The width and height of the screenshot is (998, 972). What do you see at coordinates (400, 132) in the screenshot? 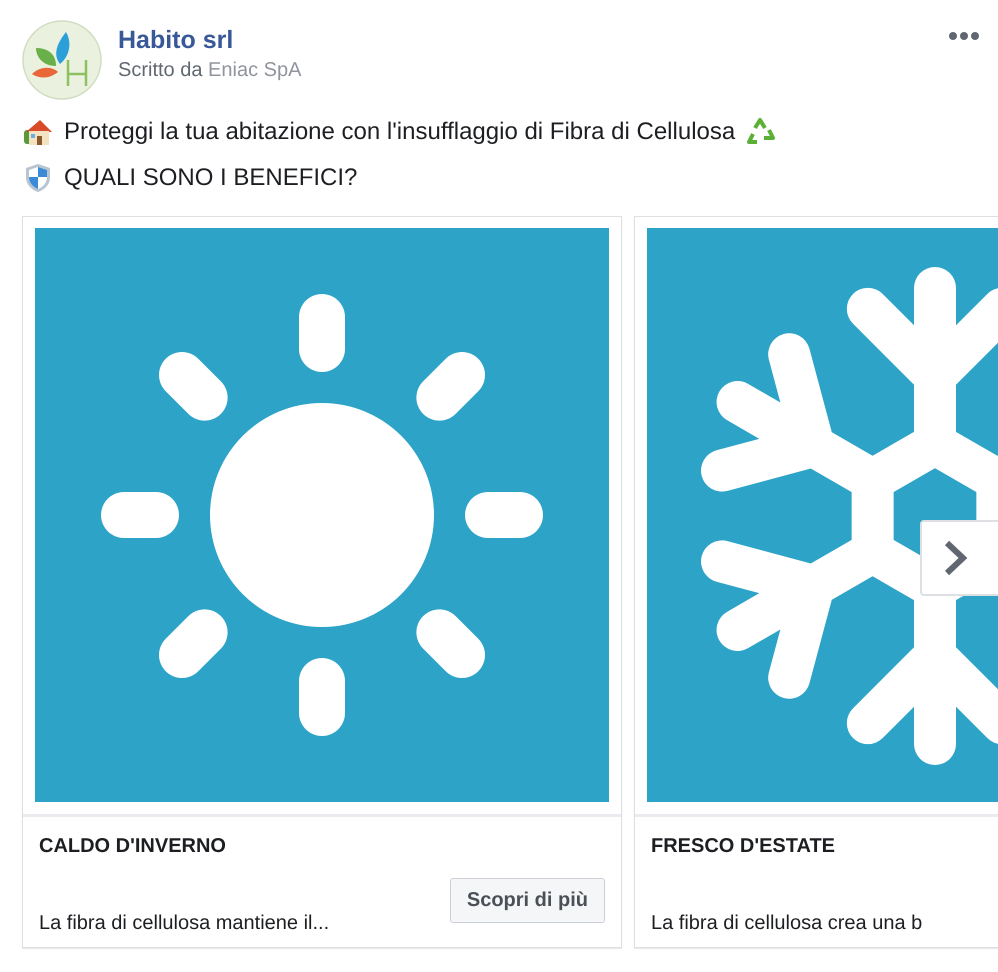
I see `post-text: Proteggi la tua abitazione con l'insufflaggio di Fibra di Cellulosa` at bounding box center [400, 132].